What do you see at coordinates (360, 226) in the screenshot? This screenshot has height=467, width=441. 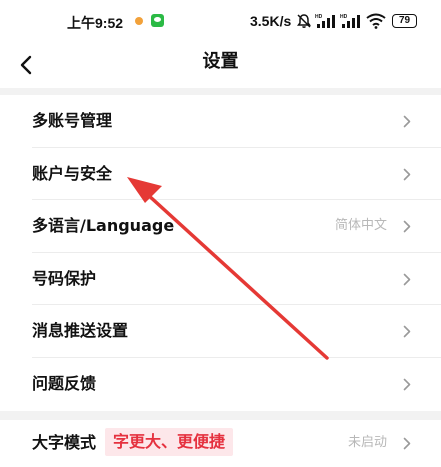 I see `settings-item-value: 简体中文` at bounding box center [360, 226].